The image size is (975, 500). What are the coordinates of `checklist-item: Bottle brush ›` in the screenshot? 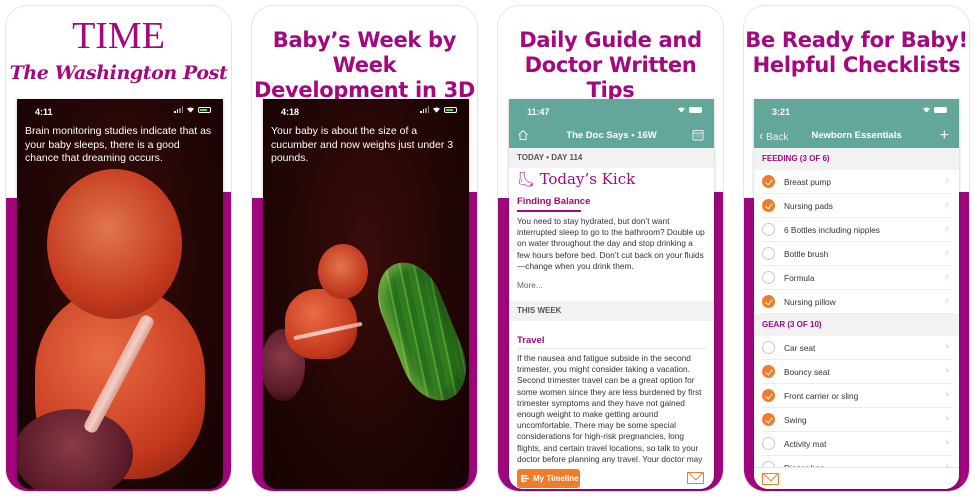 It's located at (856, 254).